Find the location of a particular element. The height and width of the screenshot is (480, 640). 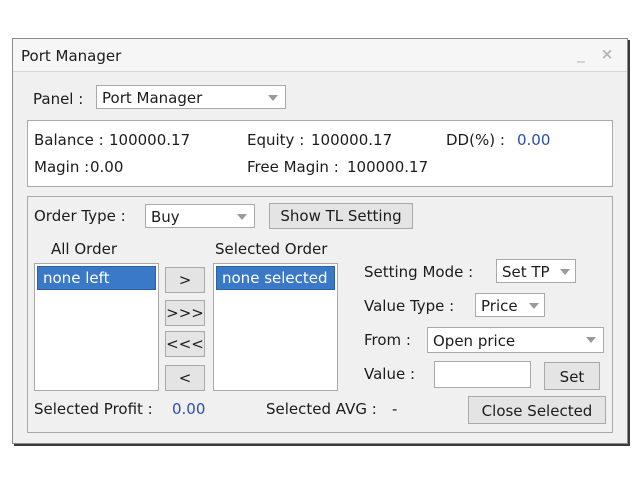

dd-label: DD(%) : is located at coordinates (475, 140).